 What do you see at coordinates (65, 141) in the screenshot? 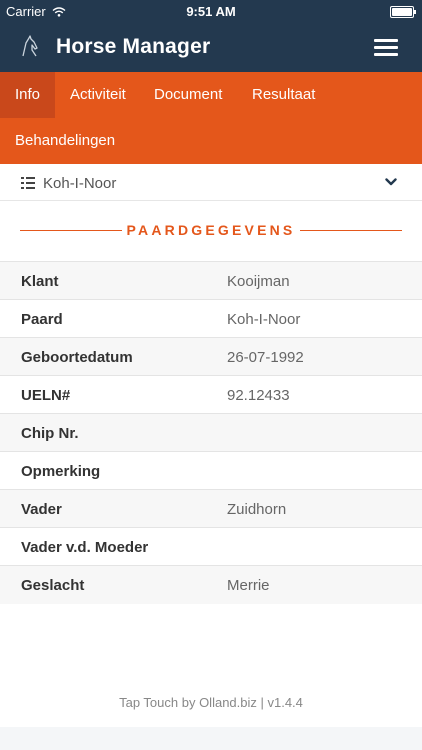
I see `tab-behandelingen: Behandelingen` at bounding box center [65, 141].